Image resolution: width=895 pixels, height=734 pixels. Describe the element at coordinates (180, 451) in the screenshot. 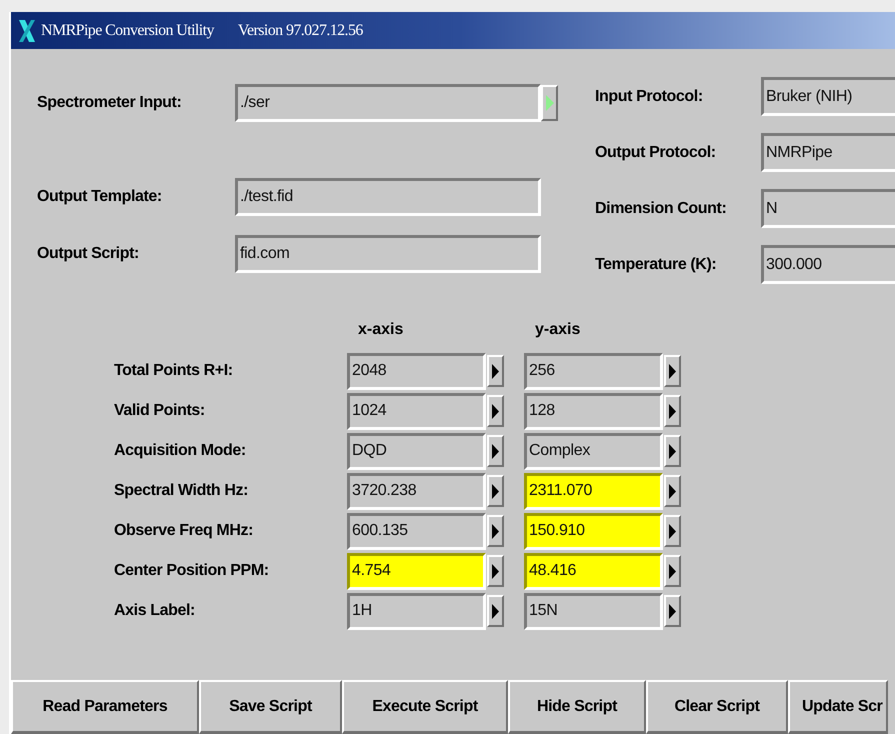

I see `parameter-label: Acquisition Mode:` at that location.